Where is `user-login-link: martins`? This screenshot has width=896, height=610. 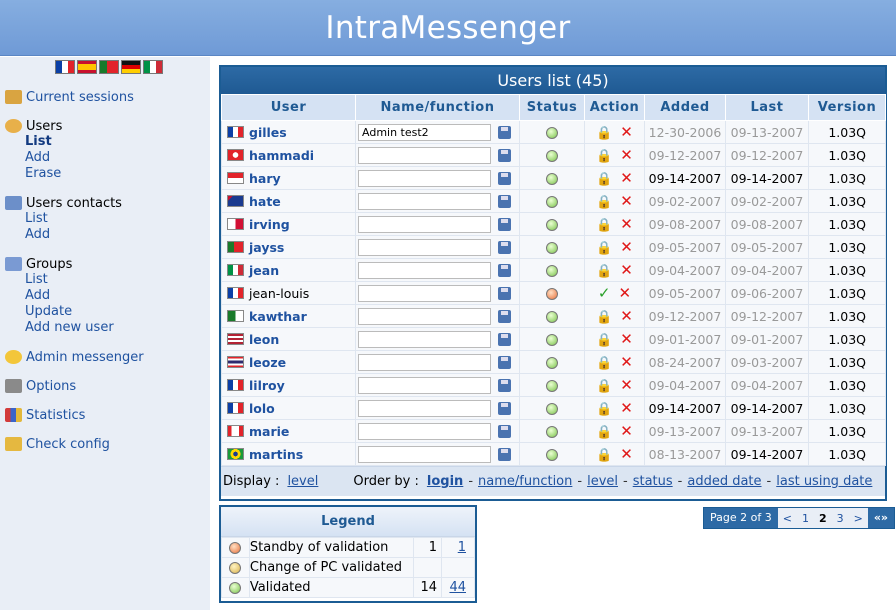 user-login-link: martins is located at coordinates (276, 454).